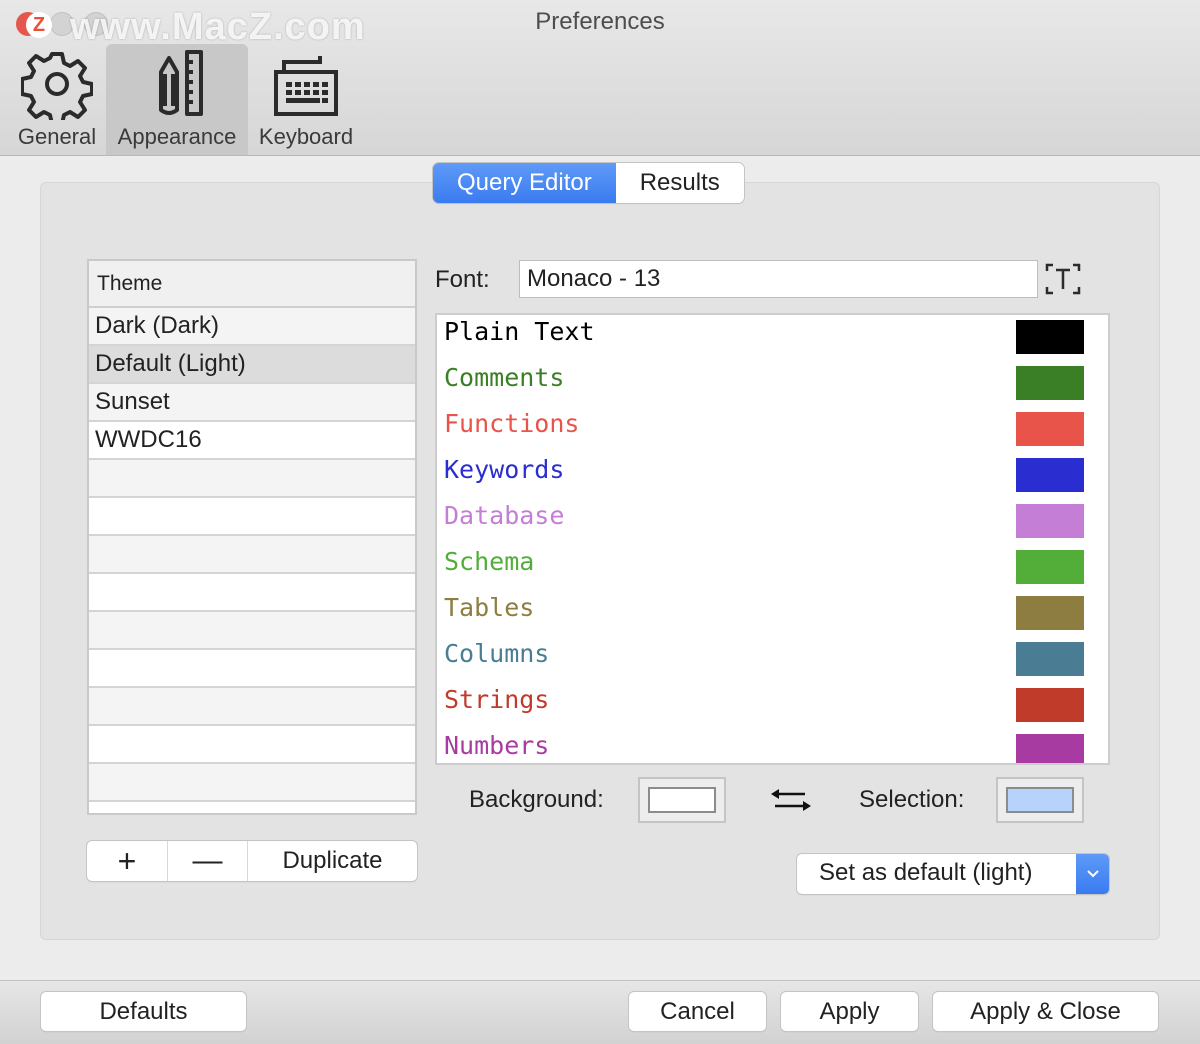 Image resolution: width=1200 pixels, height=1044 pixels. I want to click on selection-label: Selection:, so click(912, 799).